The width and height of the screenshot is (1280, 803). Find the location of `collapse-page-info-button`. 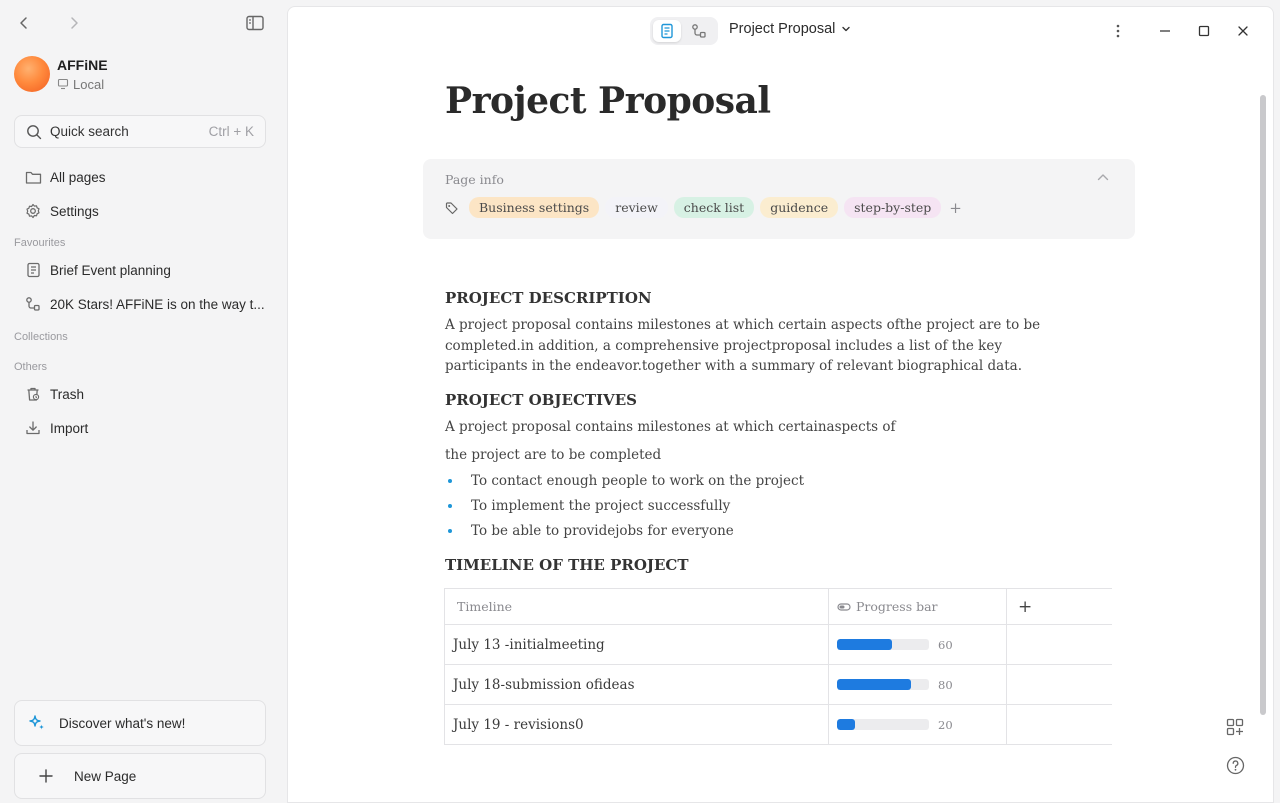

collapse-page-info-button is located at coordinates (1103, 177).